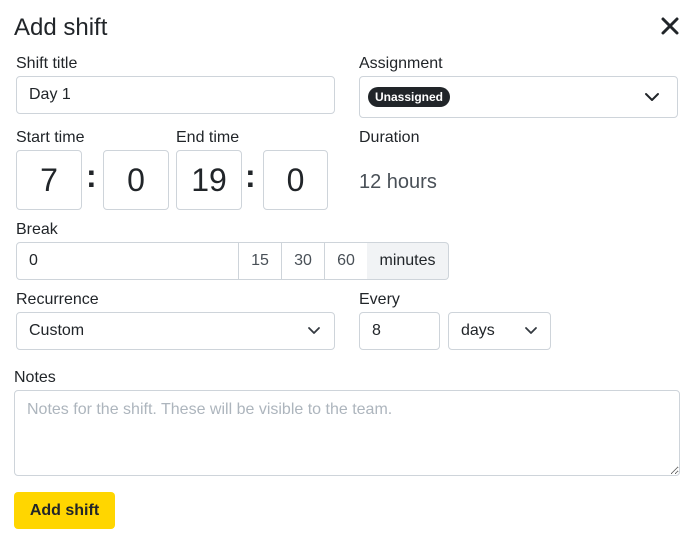 Image resolution: width=696 pixels, height=551 pixels. Describe the element at coordinates (50, 137) in the screenshot. I see `start-time-label: Start time` at that location.